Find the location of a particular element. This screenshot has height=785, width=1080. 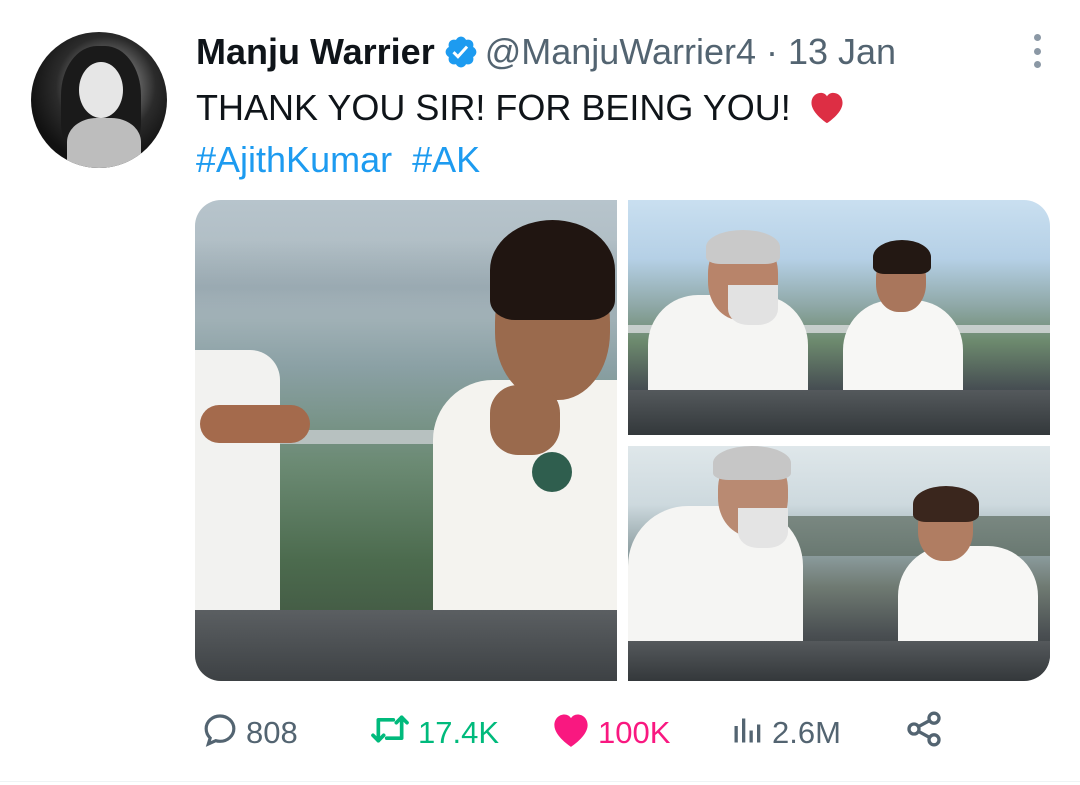

retweet-button: 17.4K is located at coordinates (433, 733).